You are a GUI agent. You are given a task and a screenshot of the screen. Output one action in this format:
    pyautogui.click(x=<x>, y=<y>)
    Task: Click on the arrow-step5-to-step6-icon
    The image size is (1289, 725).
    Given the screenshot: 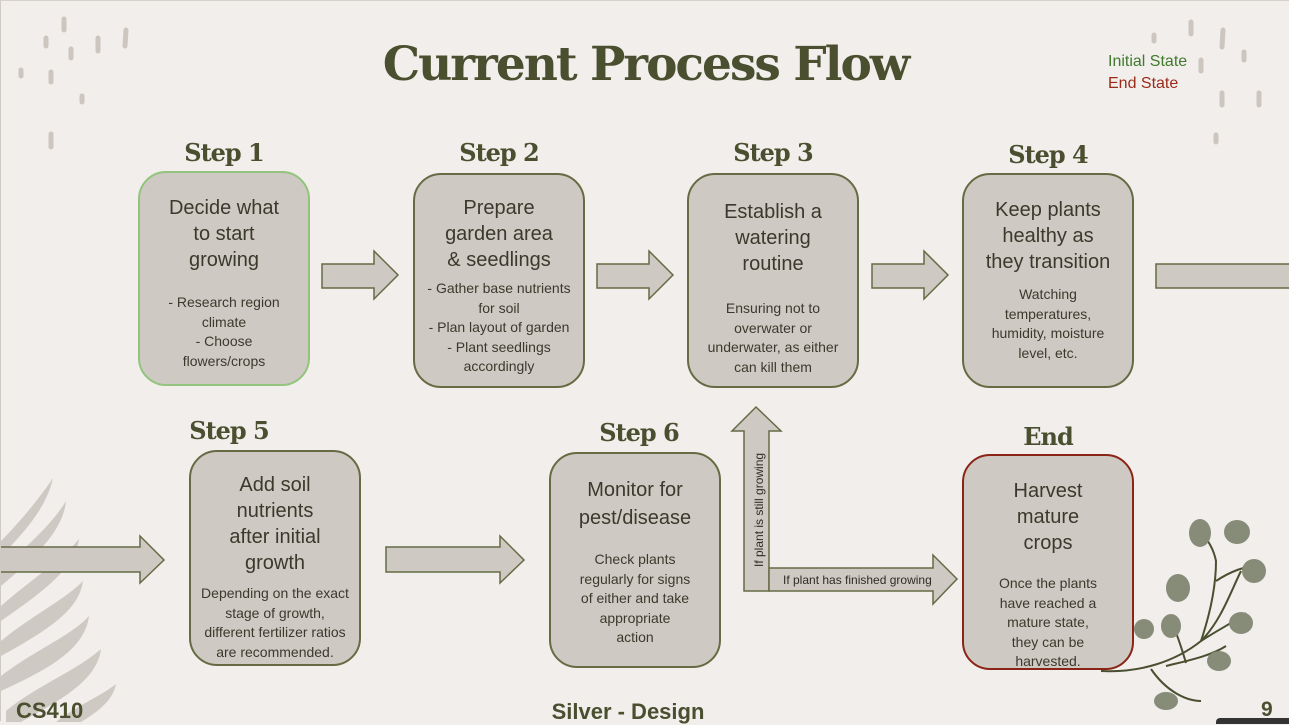 What is the action you would take?
    pyautogui.click(x=455, y=559)
    